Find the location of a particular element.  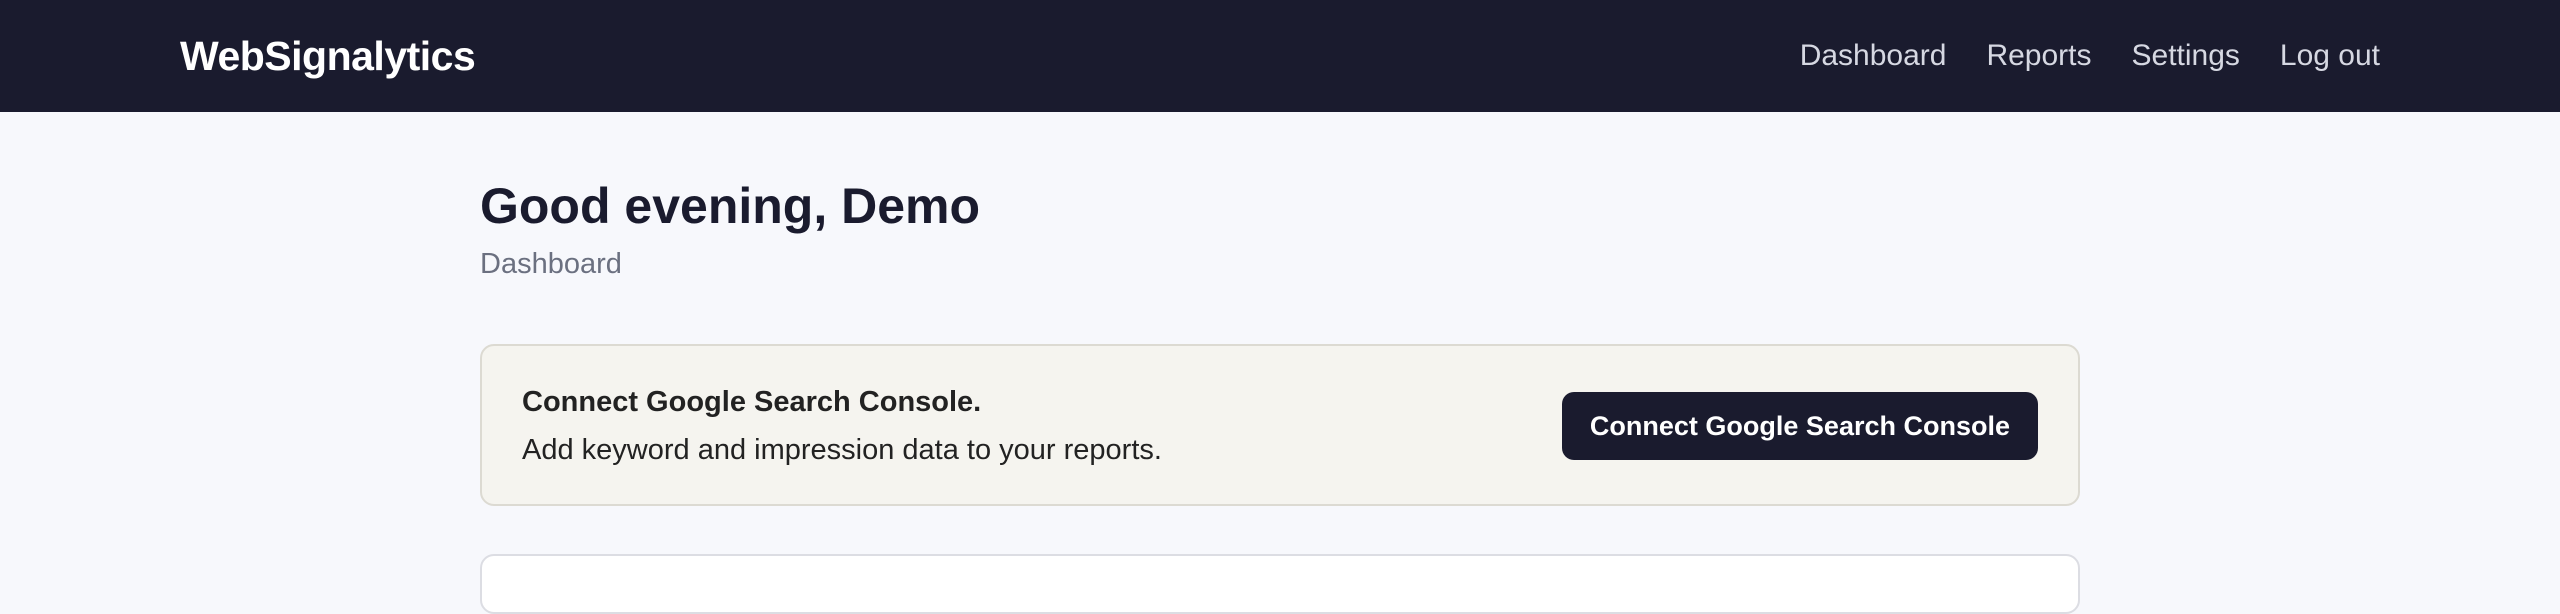

content-card is located at coordinates (1280, 584).